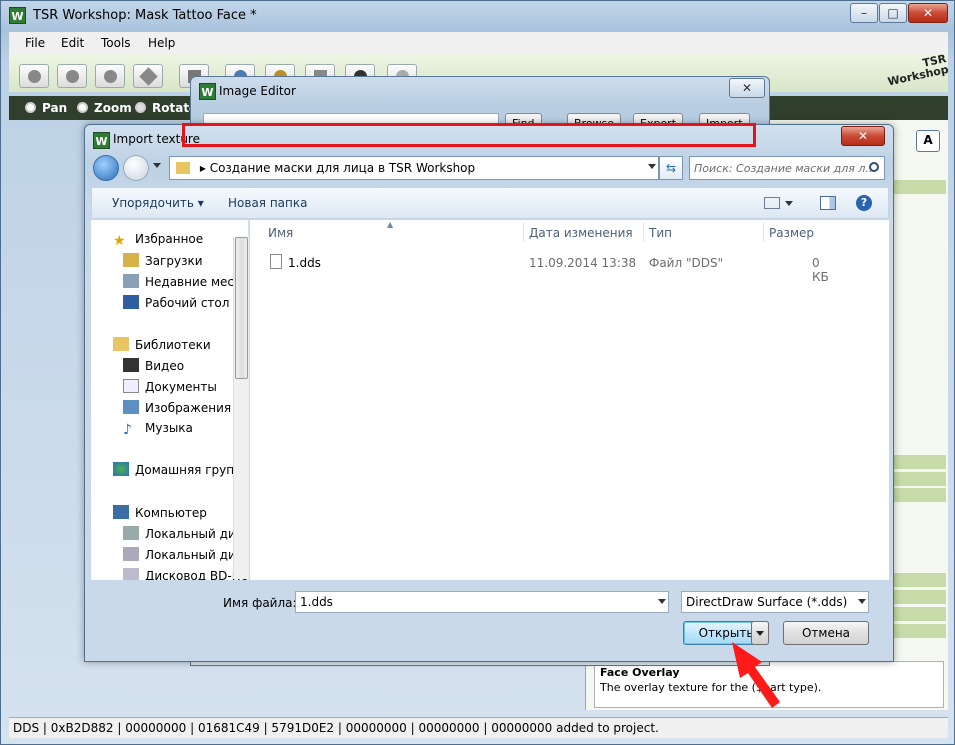  I want to click on file-icon, so click(276, 261).